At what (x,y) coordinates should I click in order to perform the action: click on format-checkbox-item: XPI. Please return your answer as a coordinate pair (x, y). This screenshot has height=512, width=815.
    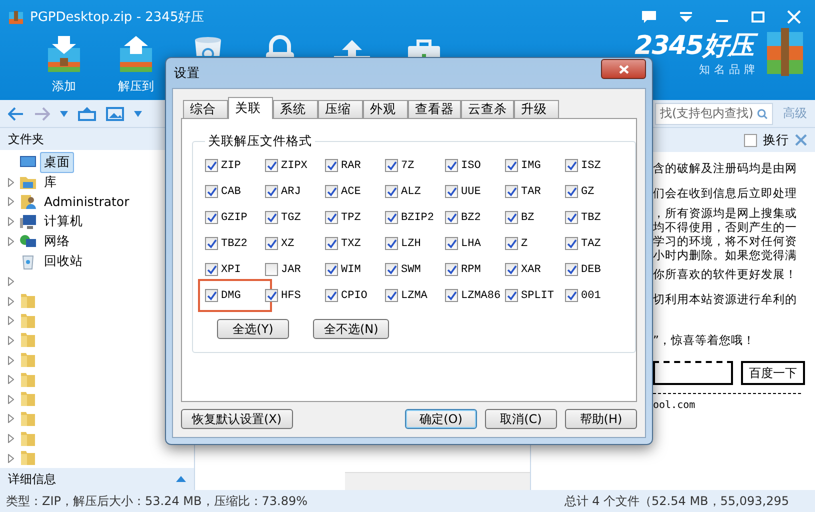
    Looking at the image, I should click on (235, 269).